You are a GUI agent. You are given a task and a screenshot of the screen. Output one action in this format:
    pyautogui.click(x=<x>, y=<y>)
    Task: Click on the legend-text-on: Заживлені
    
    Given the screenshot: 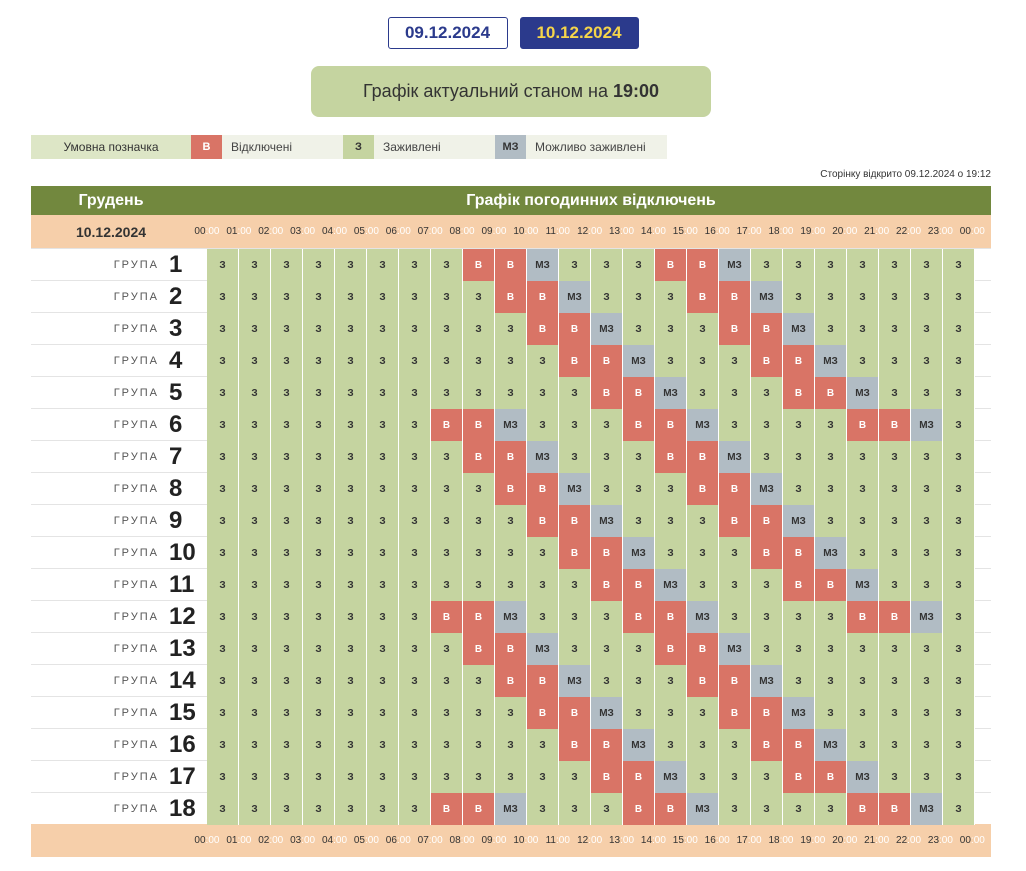 What is the action you would take?
    pyautogui.click(x=434, y=147)
    